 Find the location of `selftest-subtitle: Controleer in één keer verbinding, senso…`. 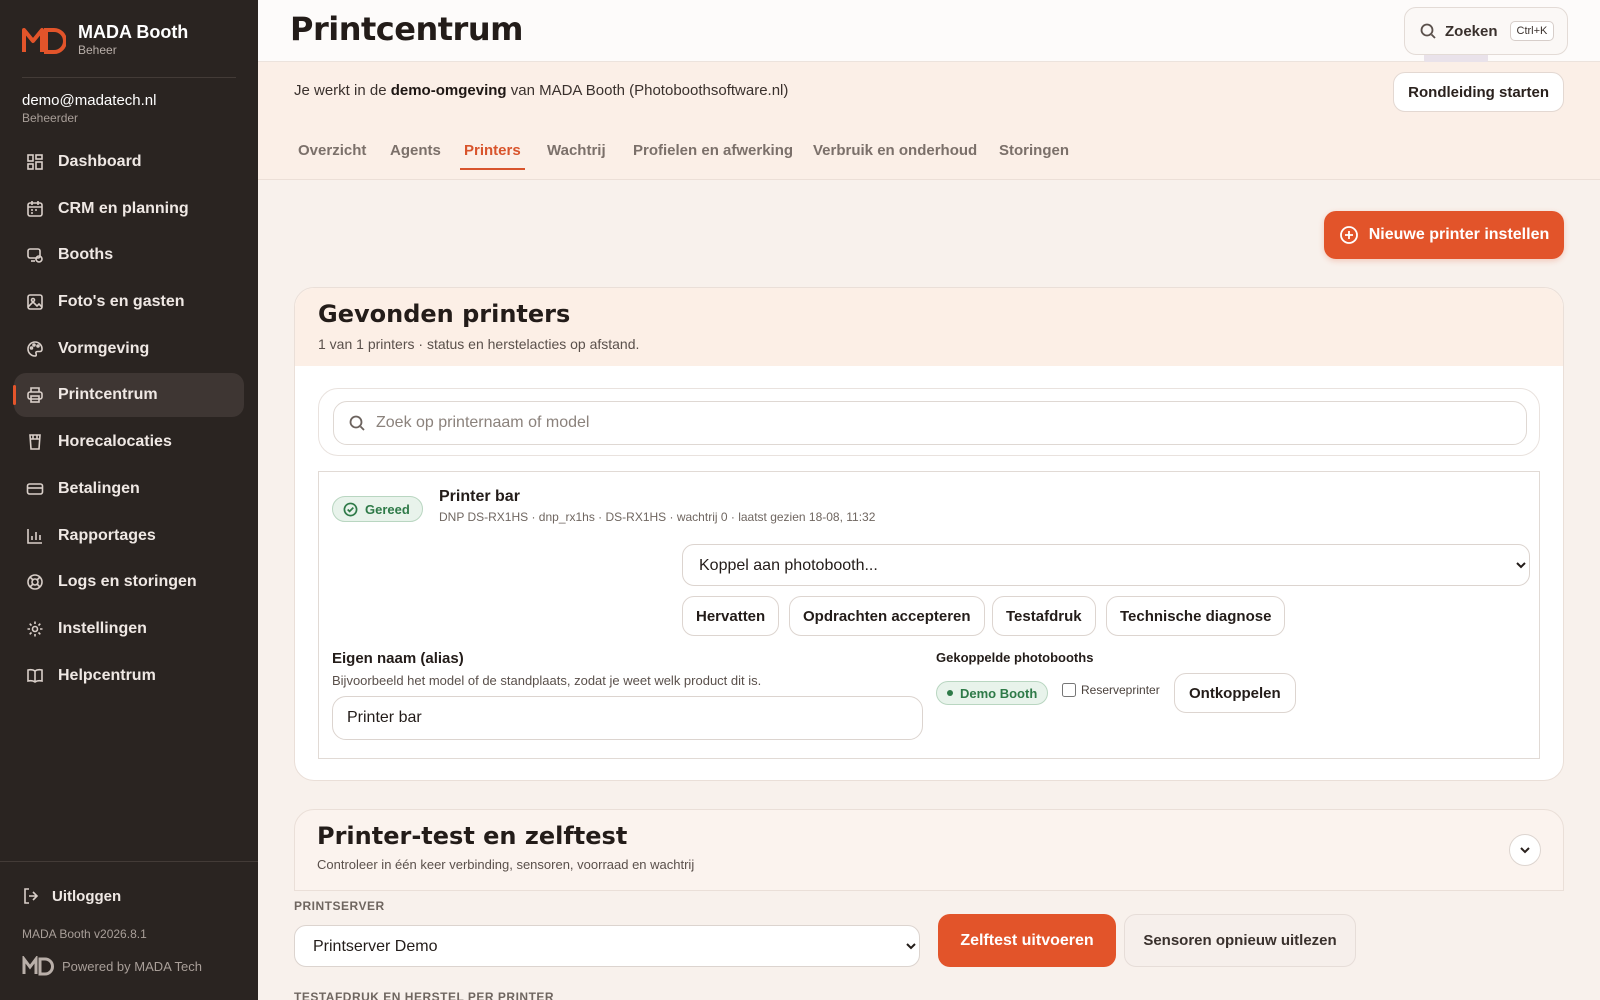

selftest-subtitle: Controleer in één keer verbinding, senso… is located at coordinates (506, 864).